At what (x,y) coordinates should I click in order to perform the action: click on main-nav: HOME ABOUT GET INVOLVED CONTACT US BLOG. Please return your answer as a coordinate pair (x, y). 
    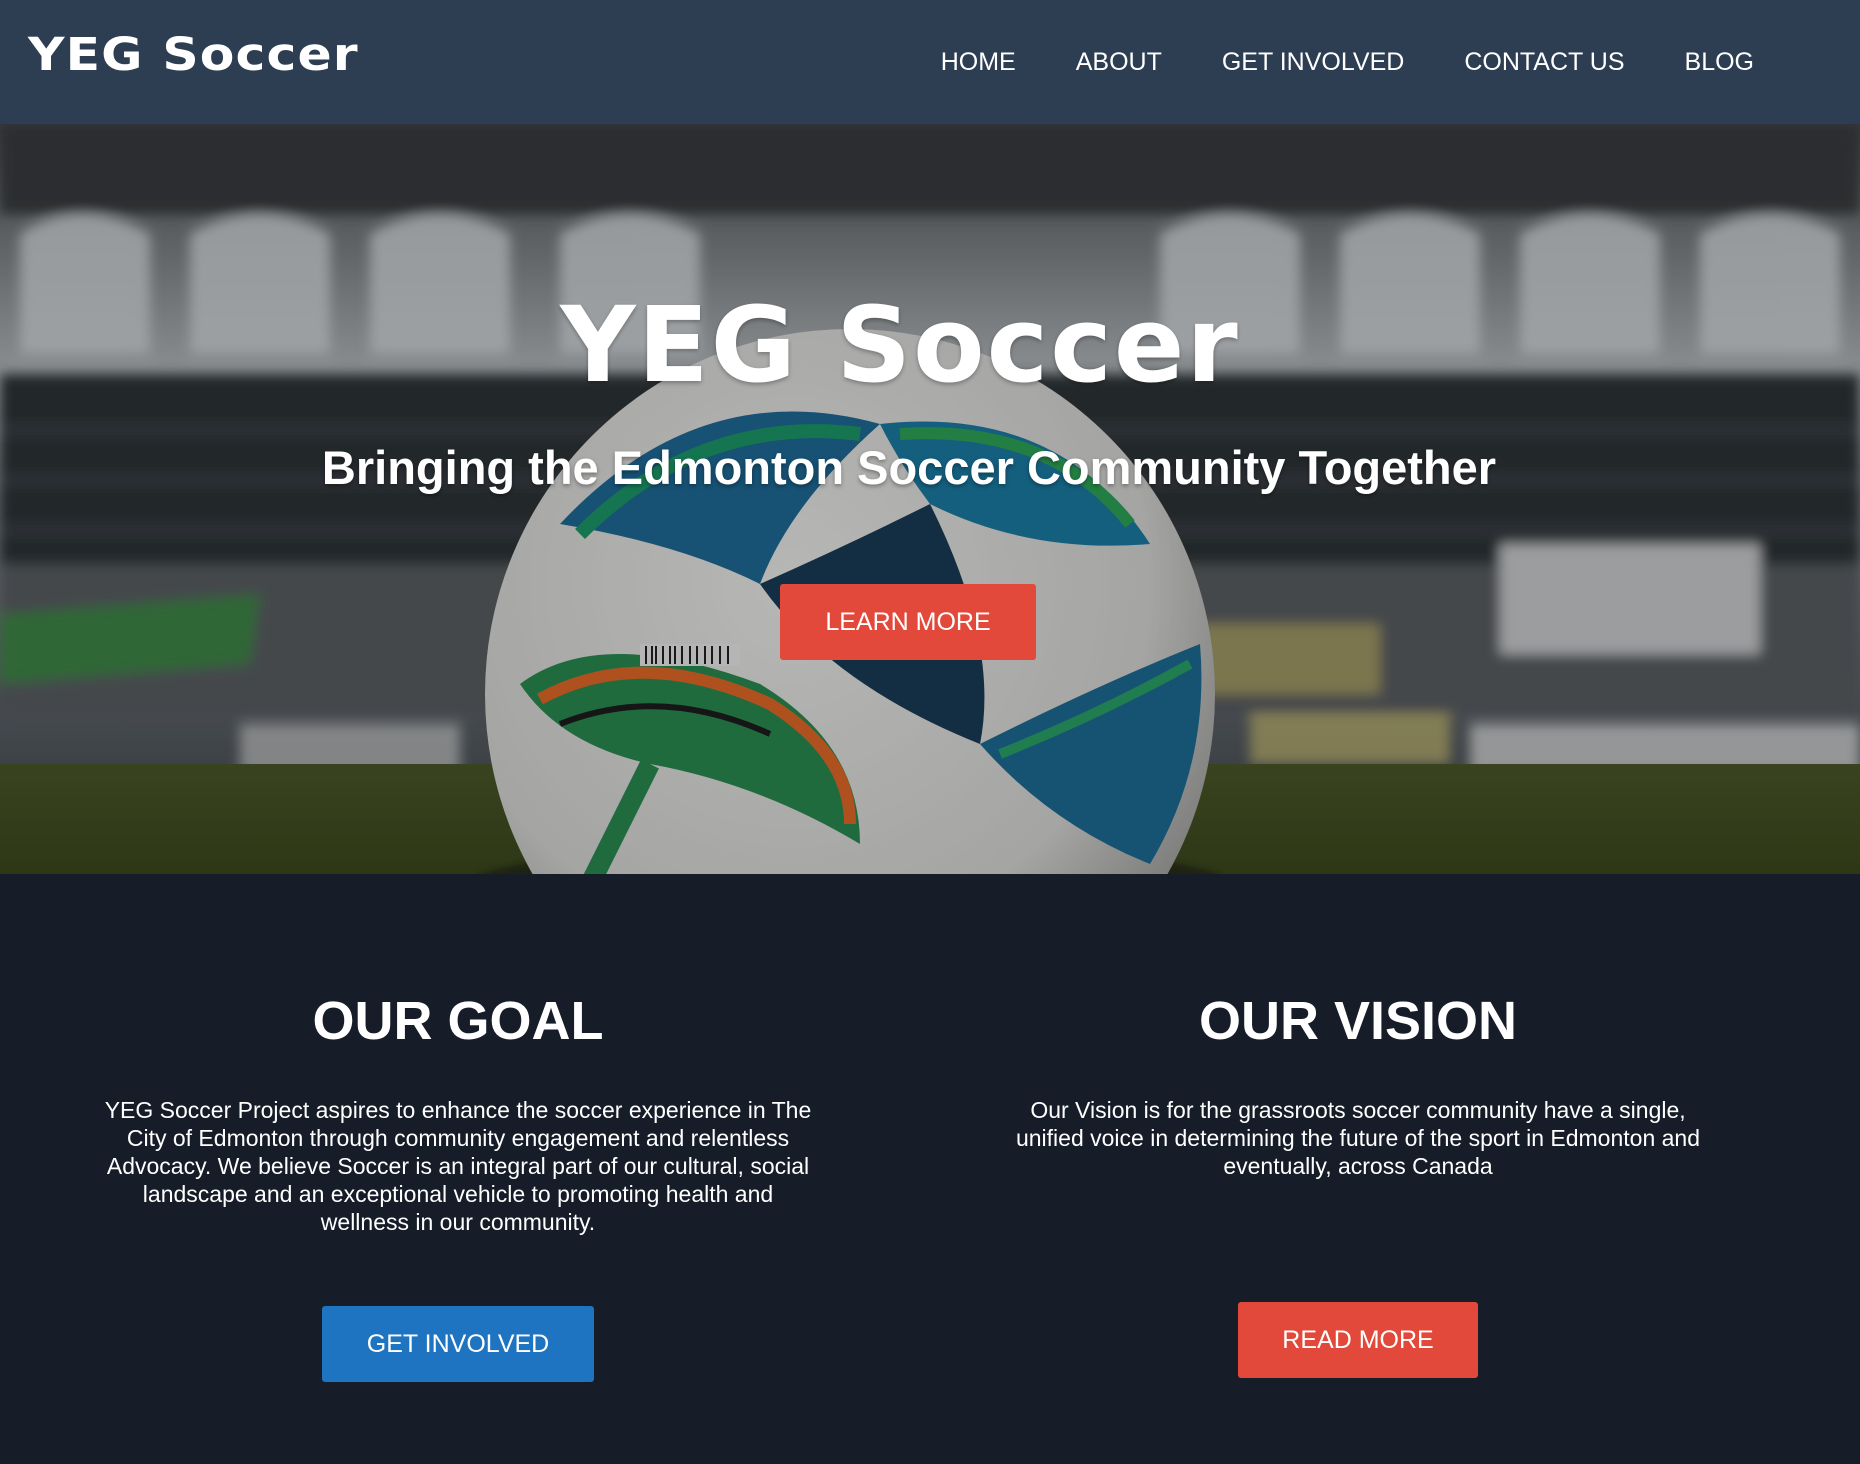
    Looking at the image, I should click on (1347, 62).